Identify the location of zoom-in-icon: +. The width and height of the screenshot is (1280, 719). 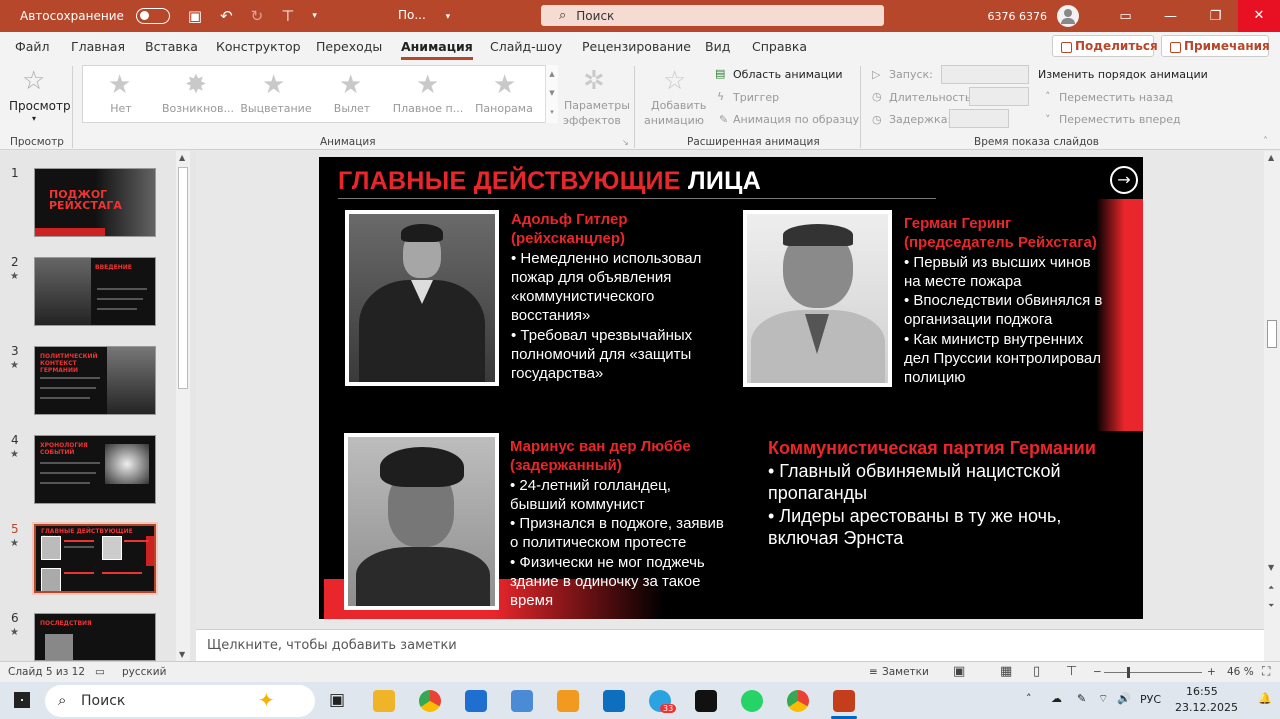
(1211, 672).